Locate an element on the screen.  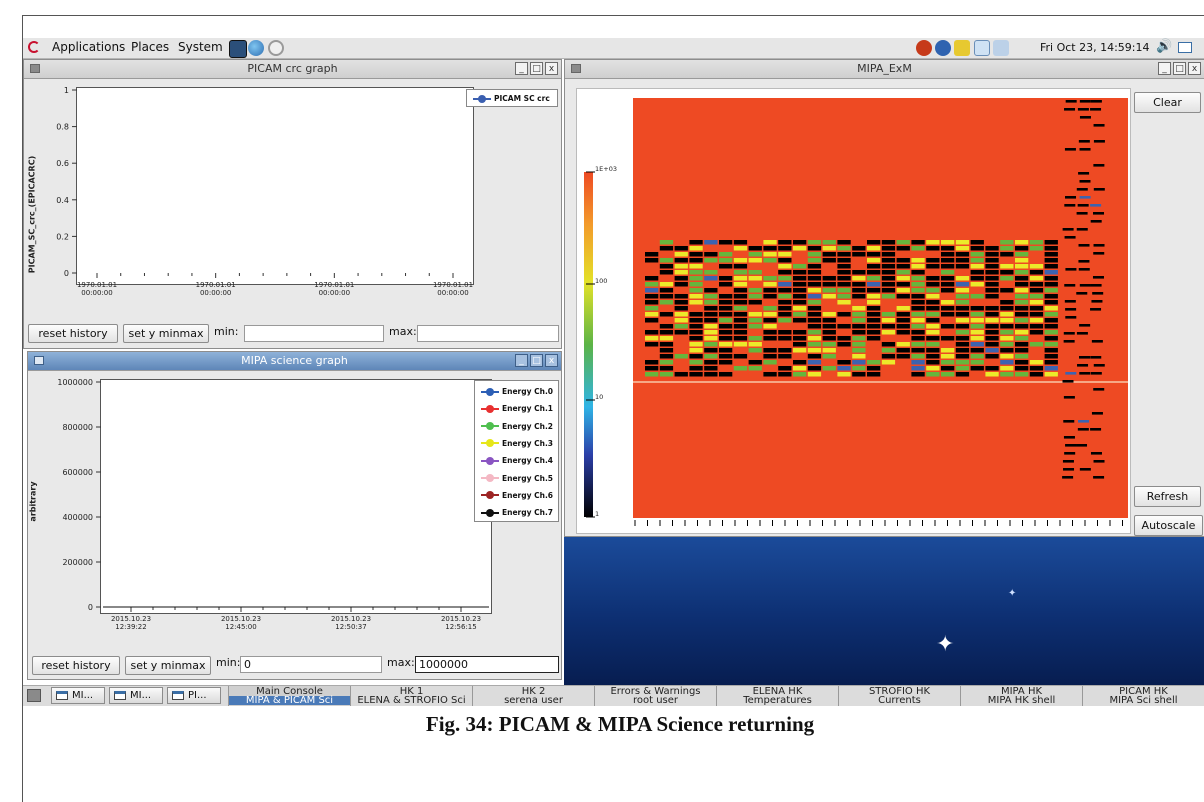
max-input: 1000000 is located at coordinates (487, 664).